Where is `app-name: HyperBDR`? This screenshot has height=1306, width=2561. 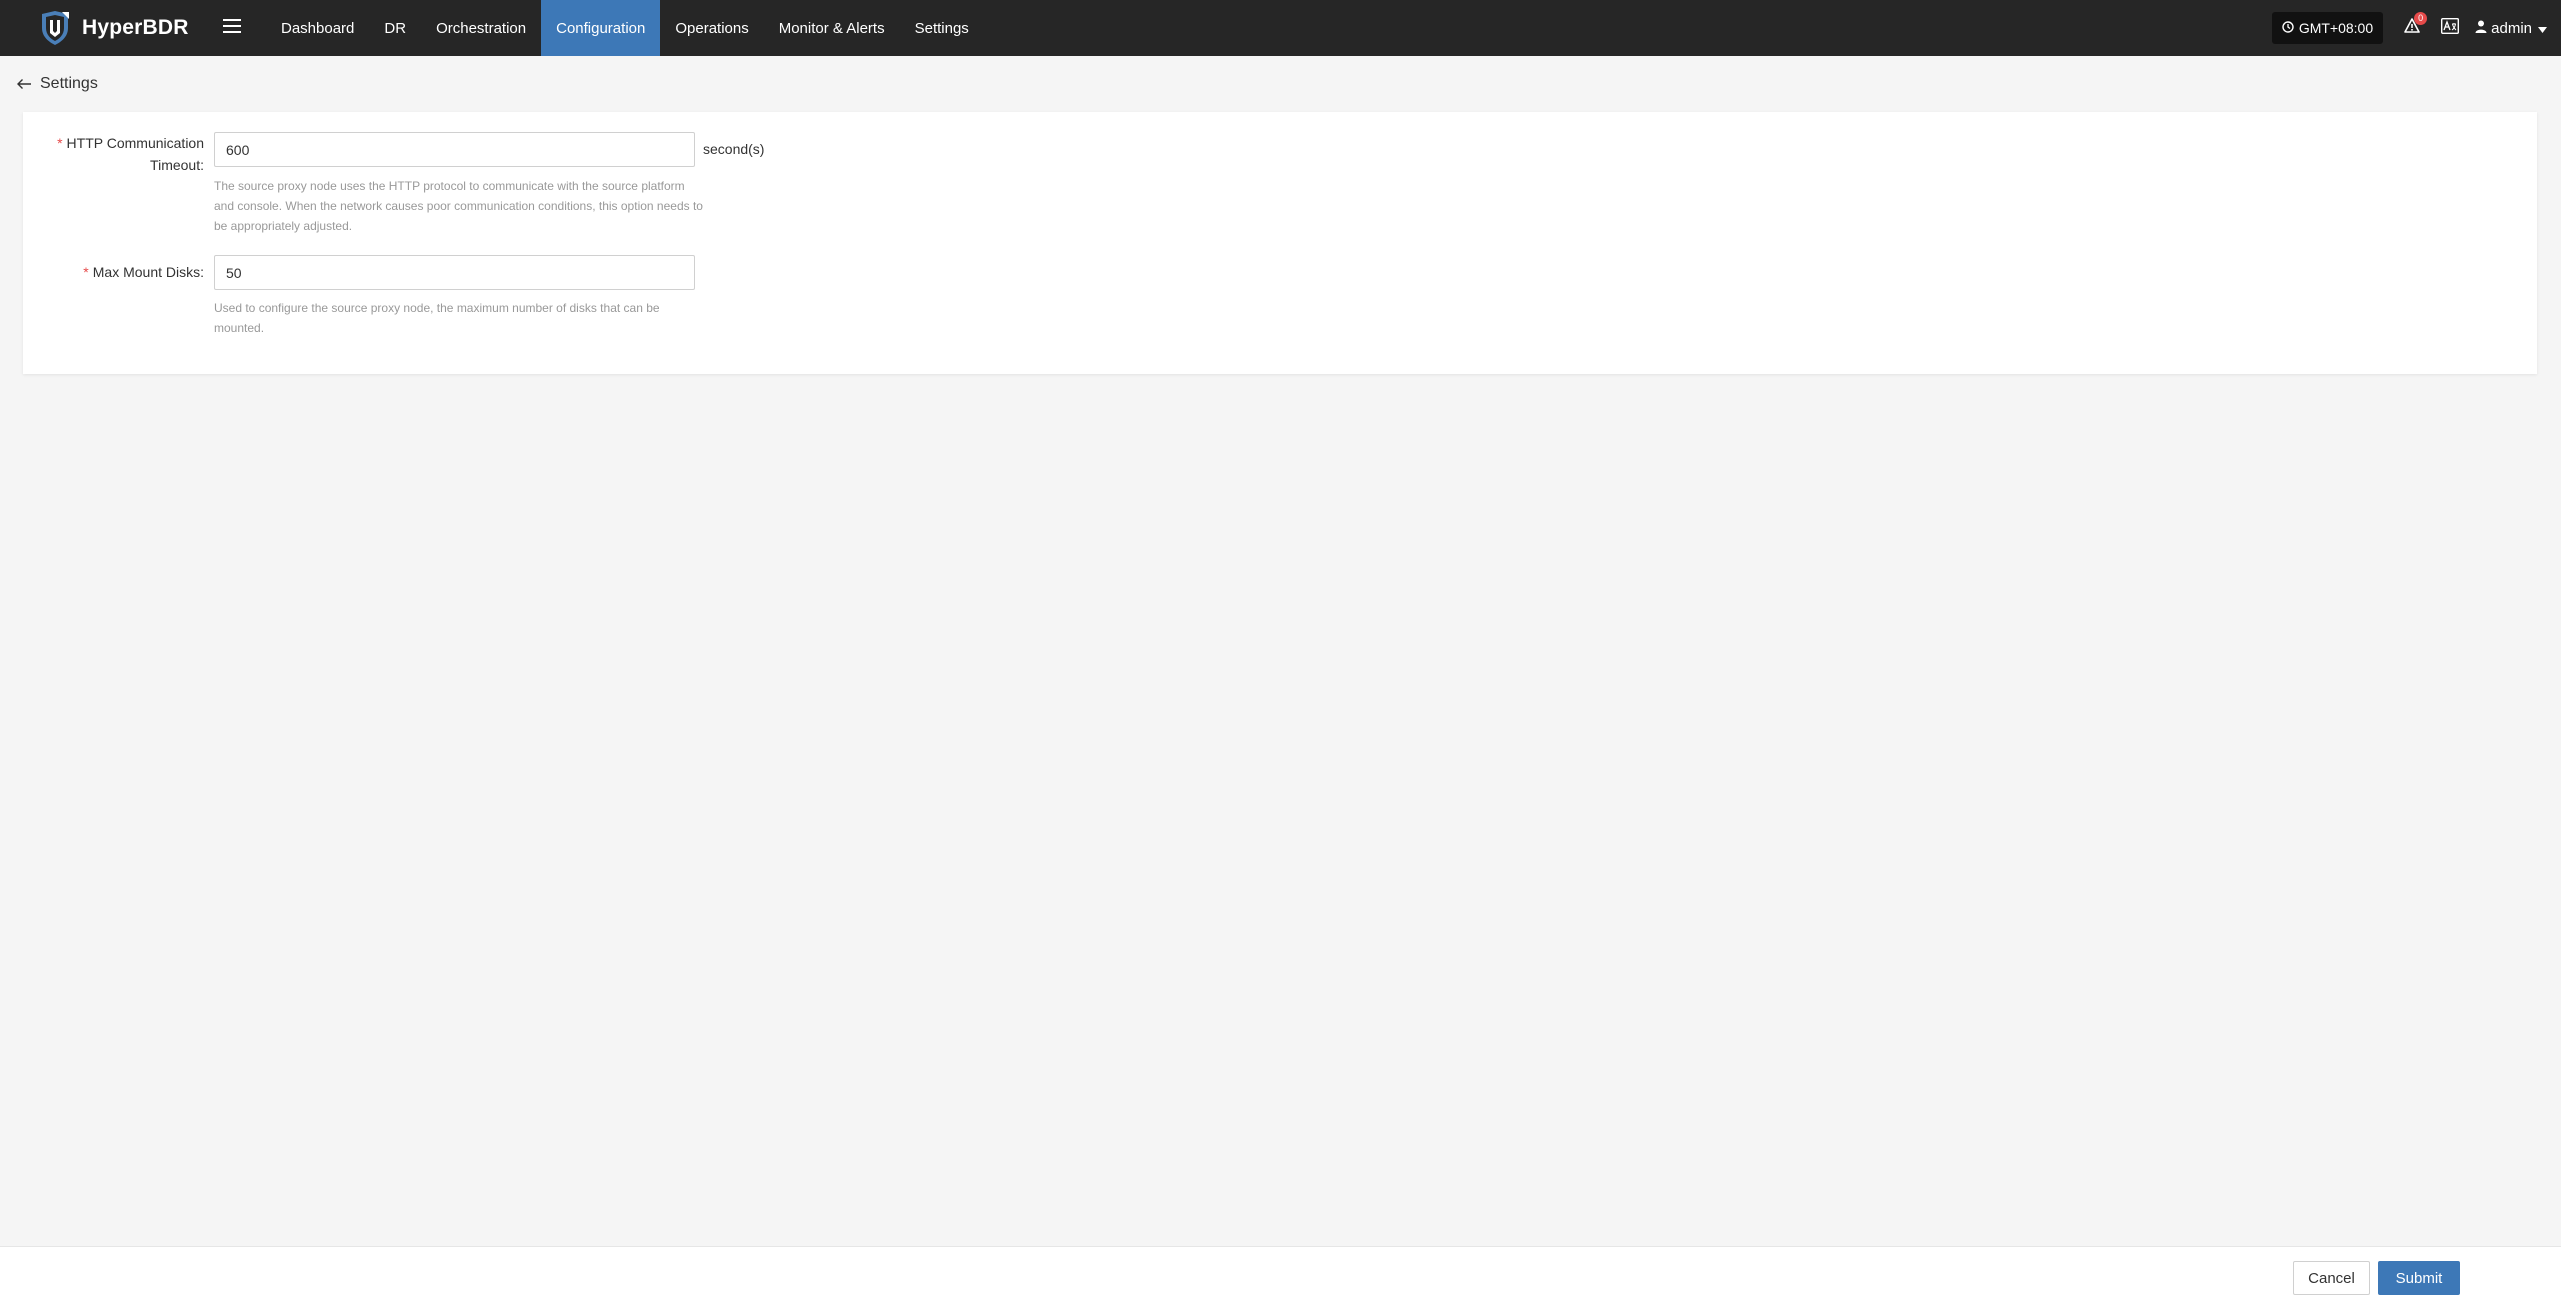 app-name: HyperBDR is located at coordinates (135, 27).